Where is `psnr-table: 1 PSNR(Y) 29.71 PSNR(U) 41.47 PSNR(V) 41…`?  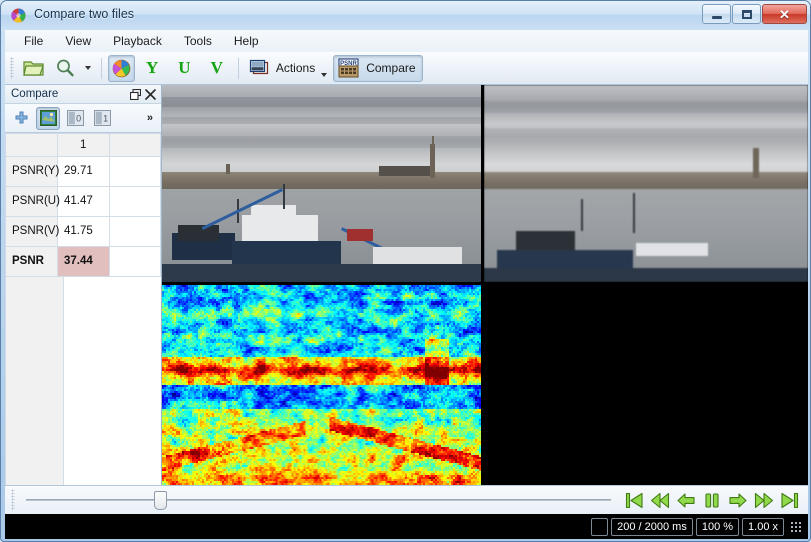 psnr-table: 1 PSNR(Y) 29.71 PSNR(U) 41.47 PSNR(V) 41… is located at coordinates (83, 205).